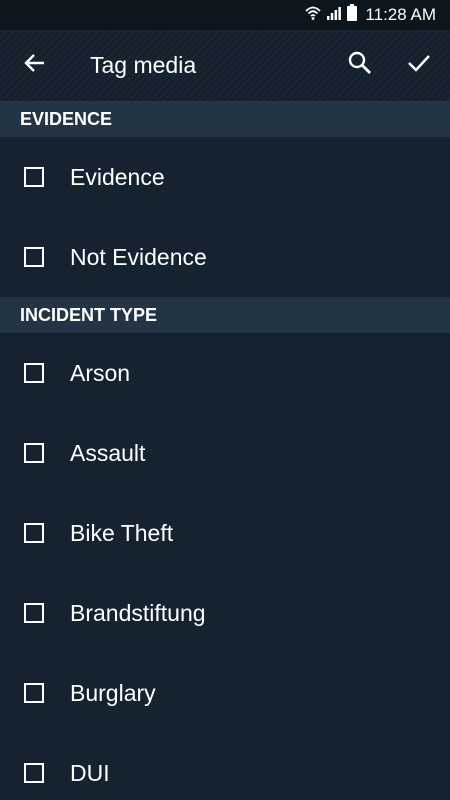 The width and height of the screenshot is (450, 800). What do you see at coordinates (225, 693) in the screenshot?
I see `list-item-burglary: Burglary` at bounding box center [225, 693].